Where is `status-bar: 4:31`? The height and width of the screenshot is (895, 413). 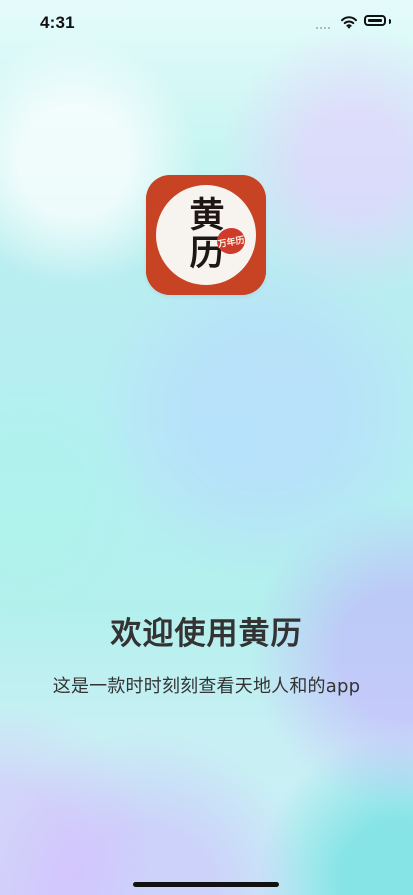 status-bar: 4:31 is located at coordinates (206, 23).